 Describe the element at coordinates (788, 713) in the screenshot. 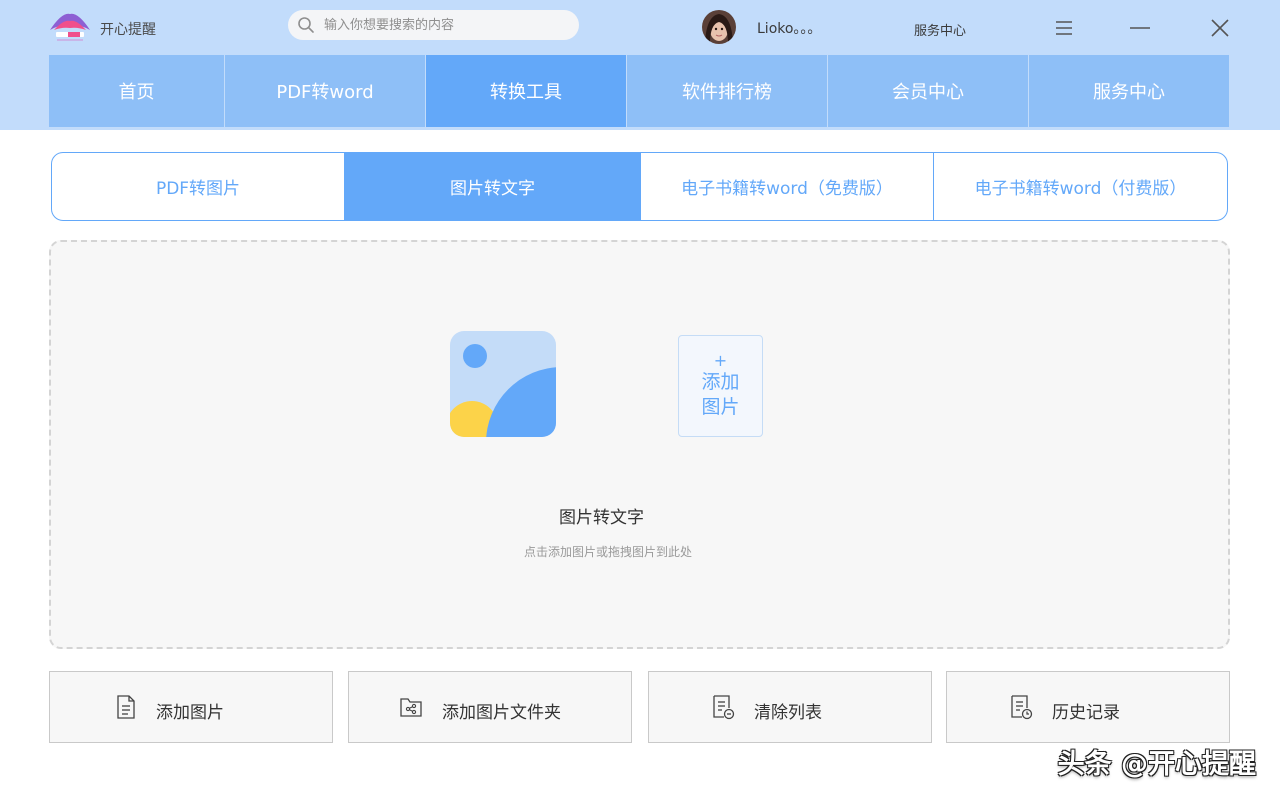

I see `clear-list-label: 清除列表` at that location.